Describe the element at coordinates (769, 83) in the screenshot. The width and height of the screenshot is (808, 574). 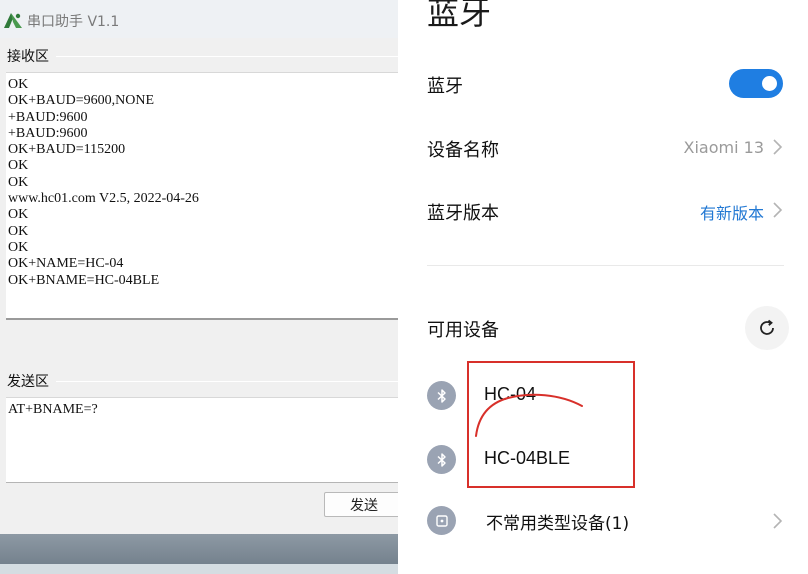
I see `toggle-knob` at that location.